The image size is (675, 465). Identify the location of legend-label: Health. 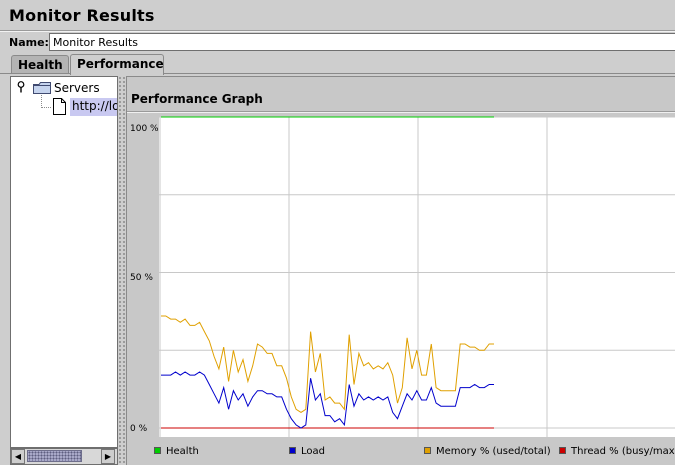
(182, 451).